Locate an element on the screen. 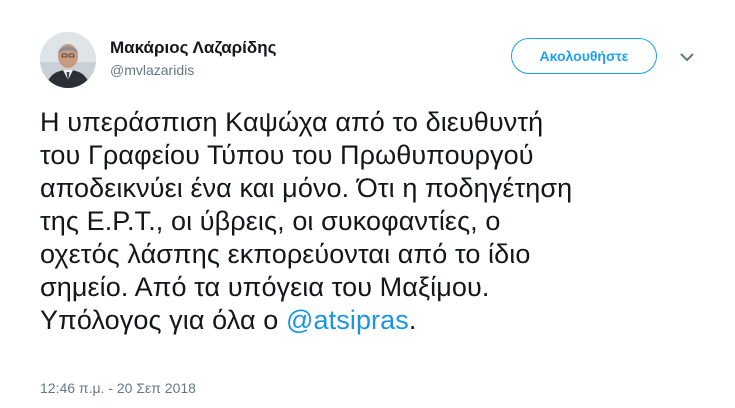 Image resolution: width=735 pixels, height=408 pixels. tweet-text-last-line: Υπόλογος για όλα ο @atsipras. is located at coordinates (385, 320).